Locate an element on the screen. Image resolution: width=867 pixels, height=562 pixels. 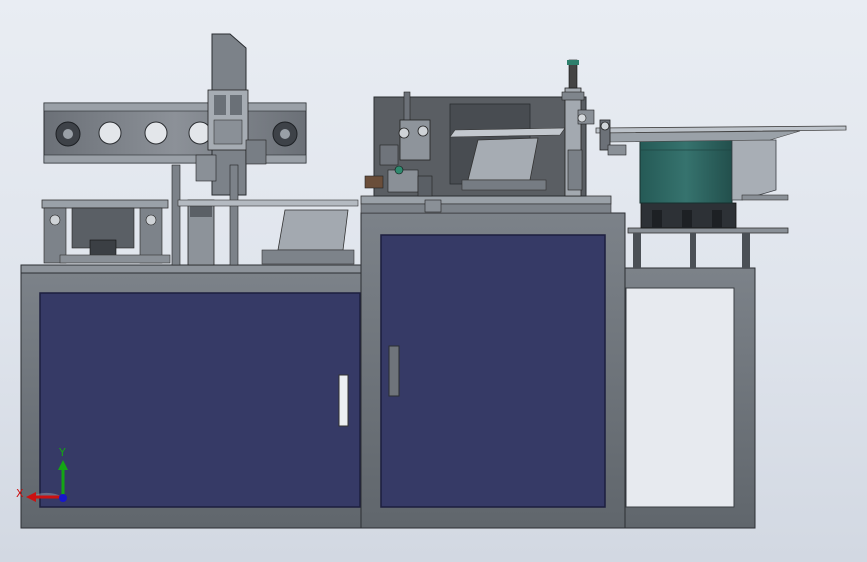
right-cabinet is located at coordinates (690, 398).